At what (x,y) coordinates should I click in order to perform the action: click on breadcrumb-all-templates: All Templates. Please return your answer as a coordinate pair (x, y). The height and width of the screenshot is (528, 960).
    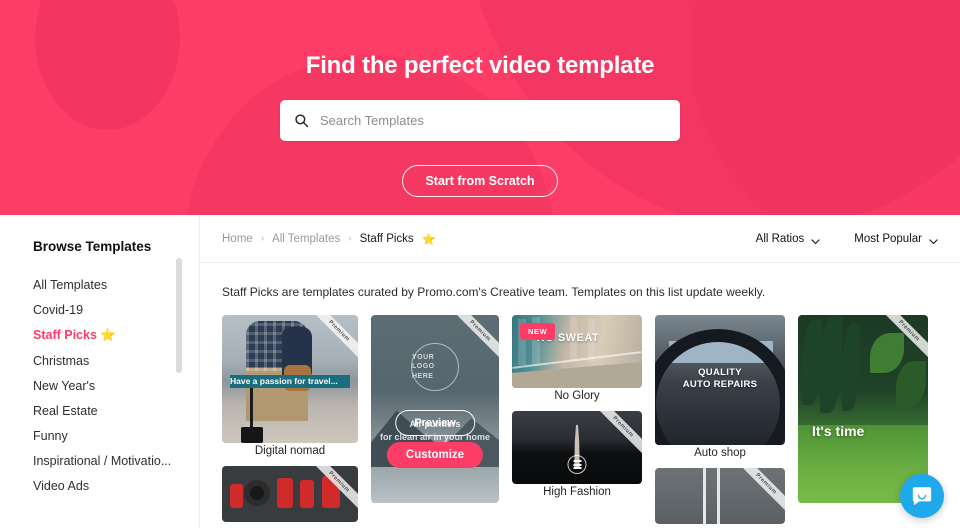
    Looking at the image, I should click on (306, 239).